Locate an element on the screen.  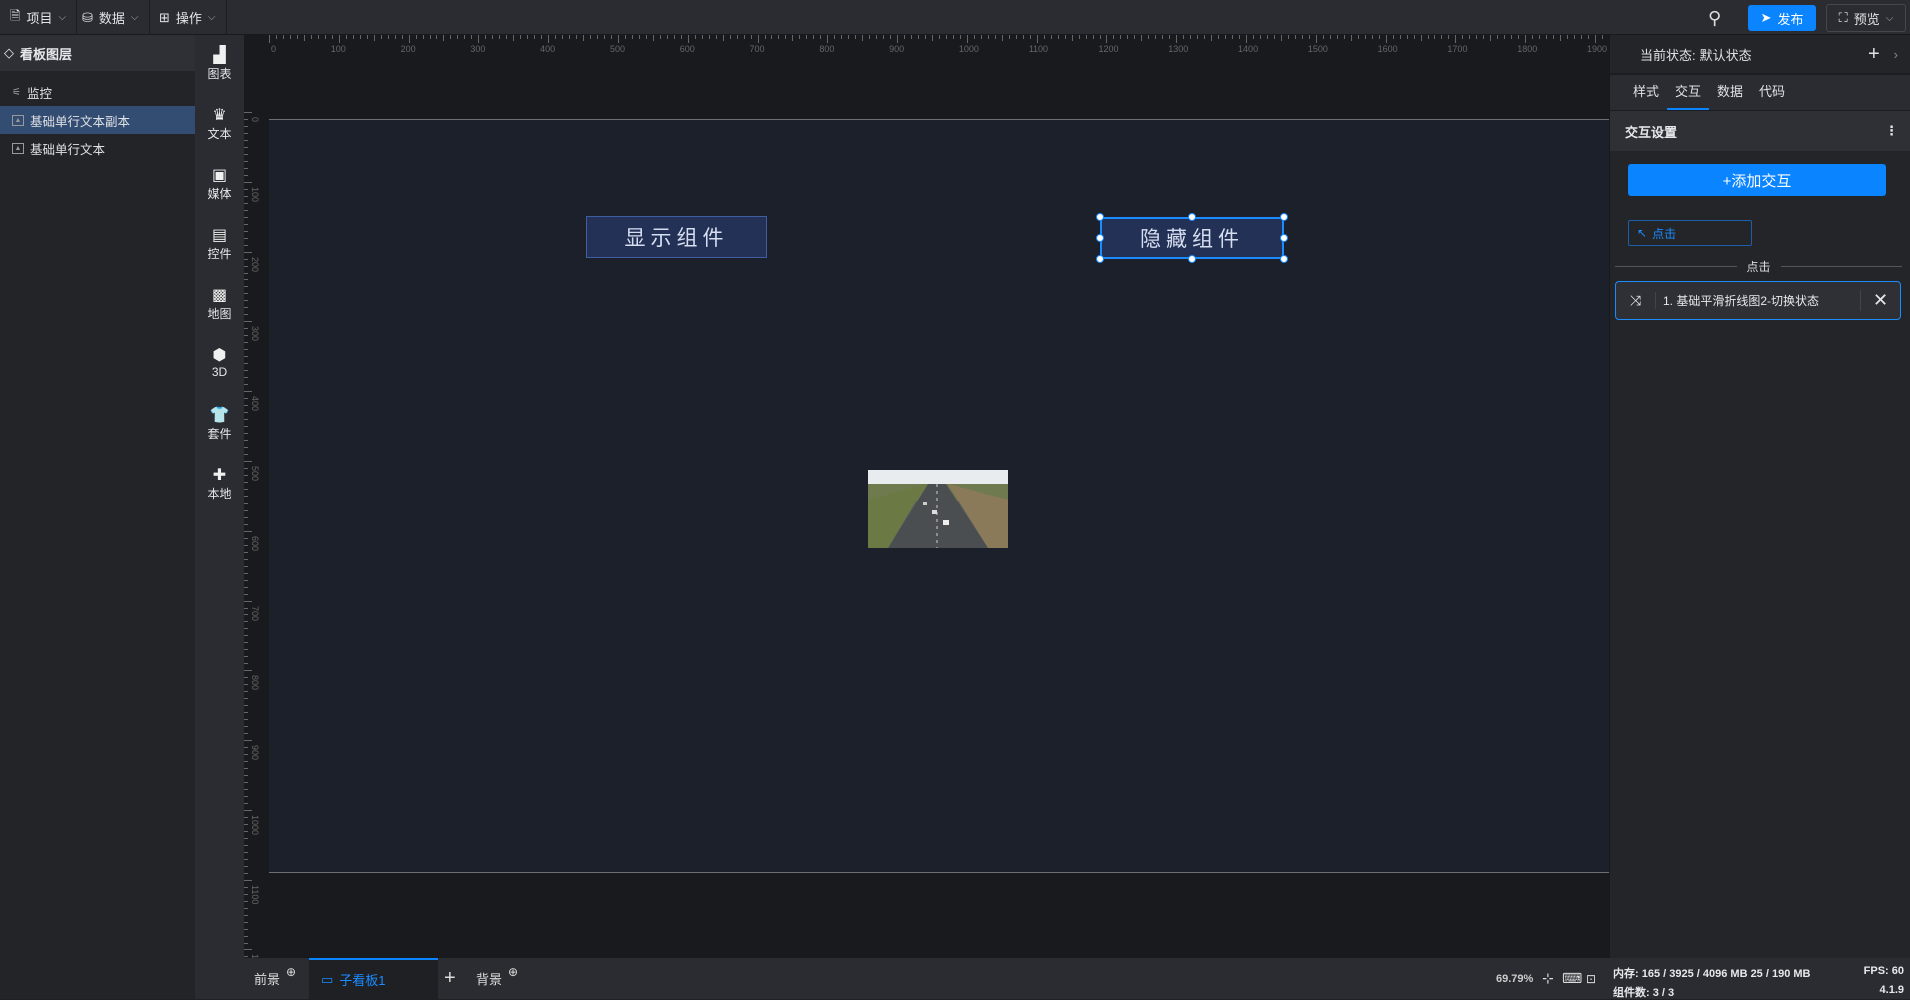
tool-map: ▩ 地图 is located at coordinates (219, 304).